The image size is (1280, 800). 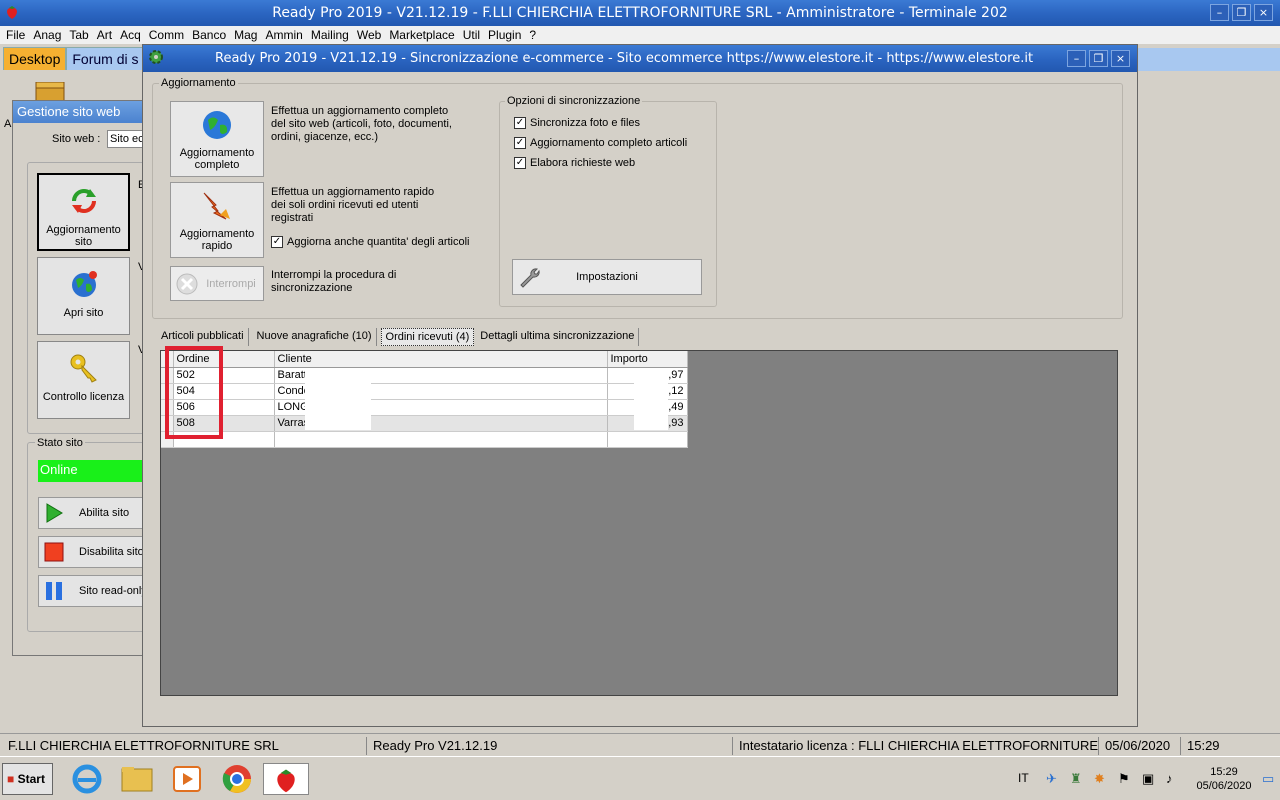 I want to click on dialog-close-button: ×, so click(x=1120, y=58).